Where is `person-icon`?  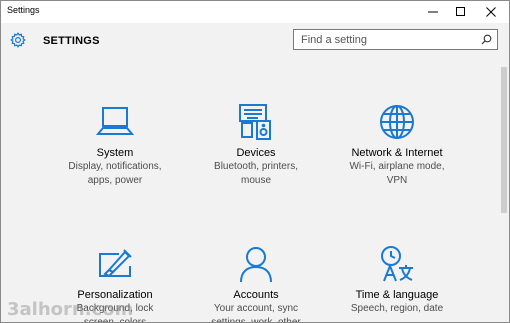 person-icon is located at coordinates (256, 265).